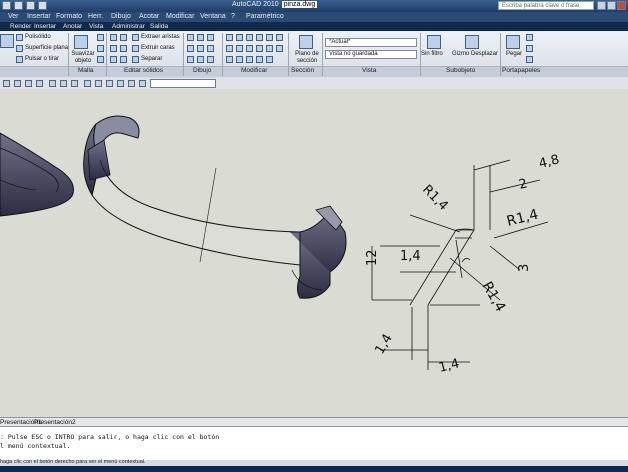  Describe the element at coordinates (183, 83) in the screenshot. I see `layer-combo` at that location.